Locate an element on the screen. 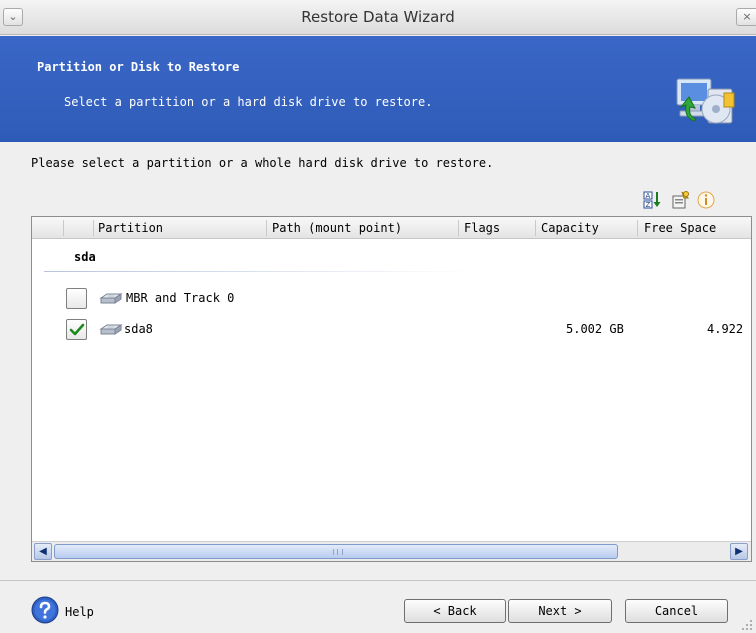 The height and width of the screenshot is (633, 756). restore-wizard-icon is located at coordinates (705, 101).